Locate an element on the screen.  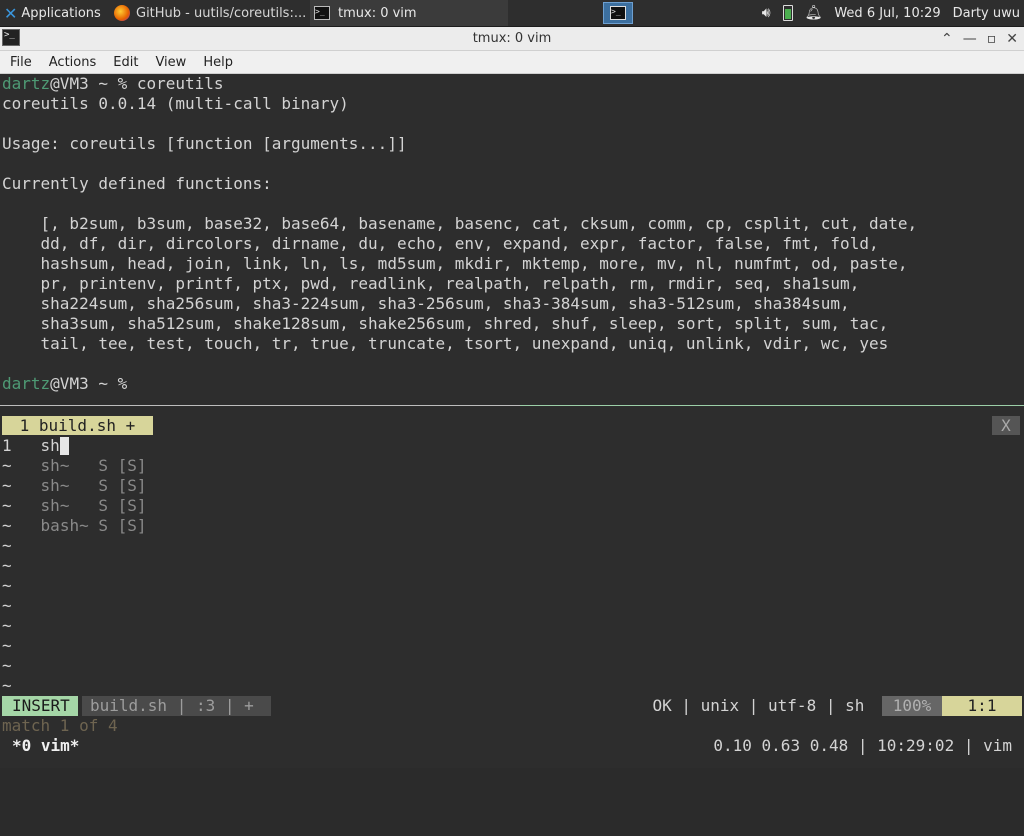
completion-item: ~ bash~ S [S] is located at coordinates (74, 526).